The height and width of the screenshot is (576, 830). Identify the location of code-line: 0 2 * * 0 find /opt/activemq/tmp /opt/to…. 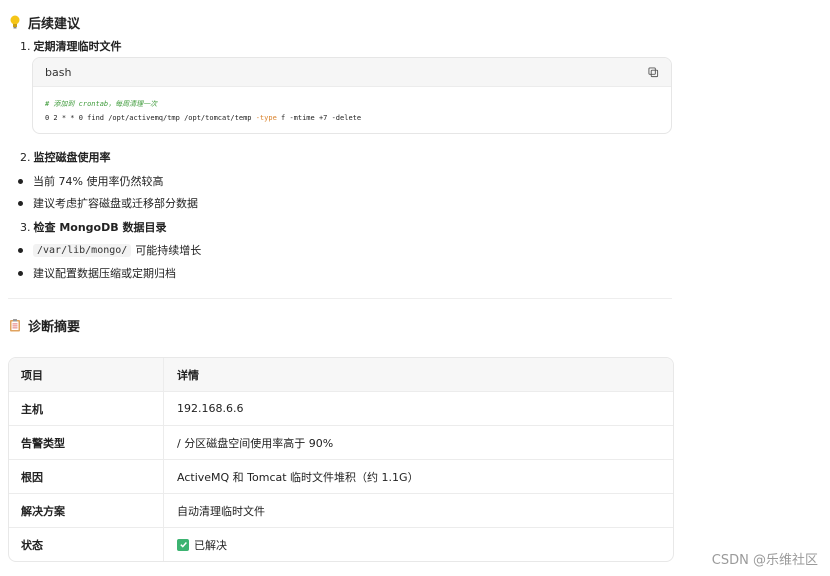
(203, 118).